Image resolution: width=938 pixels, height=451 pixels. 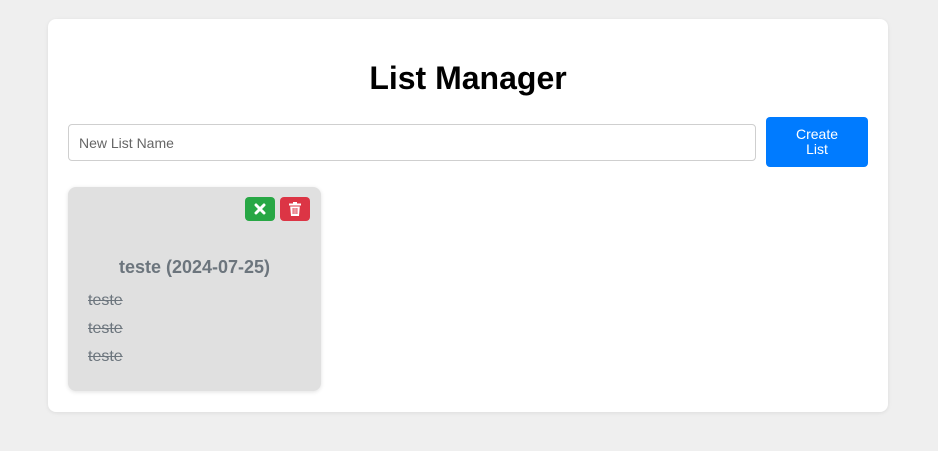 I want to click on toggle-complete-button, so click(x=260, y=209).